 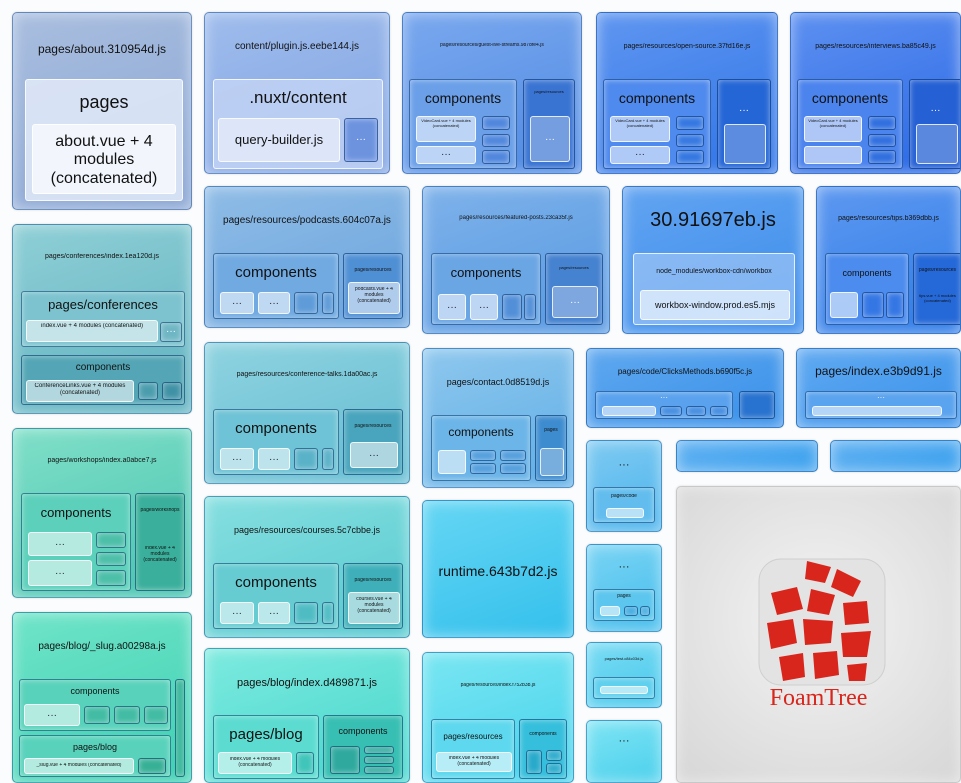 I want to click on module-e, so click(x=111, y=578).